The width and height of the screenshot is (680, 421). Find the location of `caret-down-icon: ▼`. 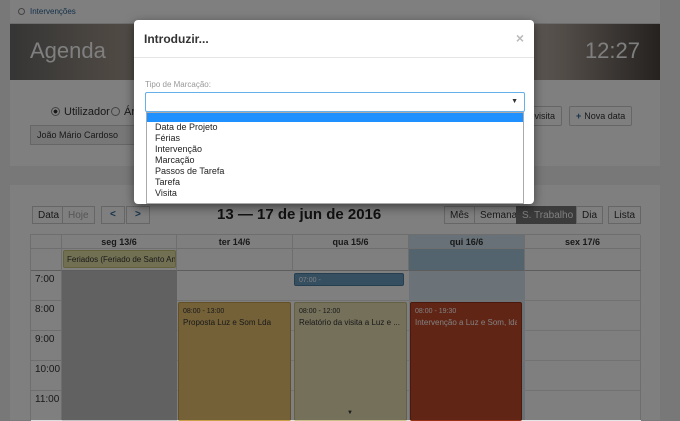

caret-down-icon: ▼ is located at coordinates (514, 101).